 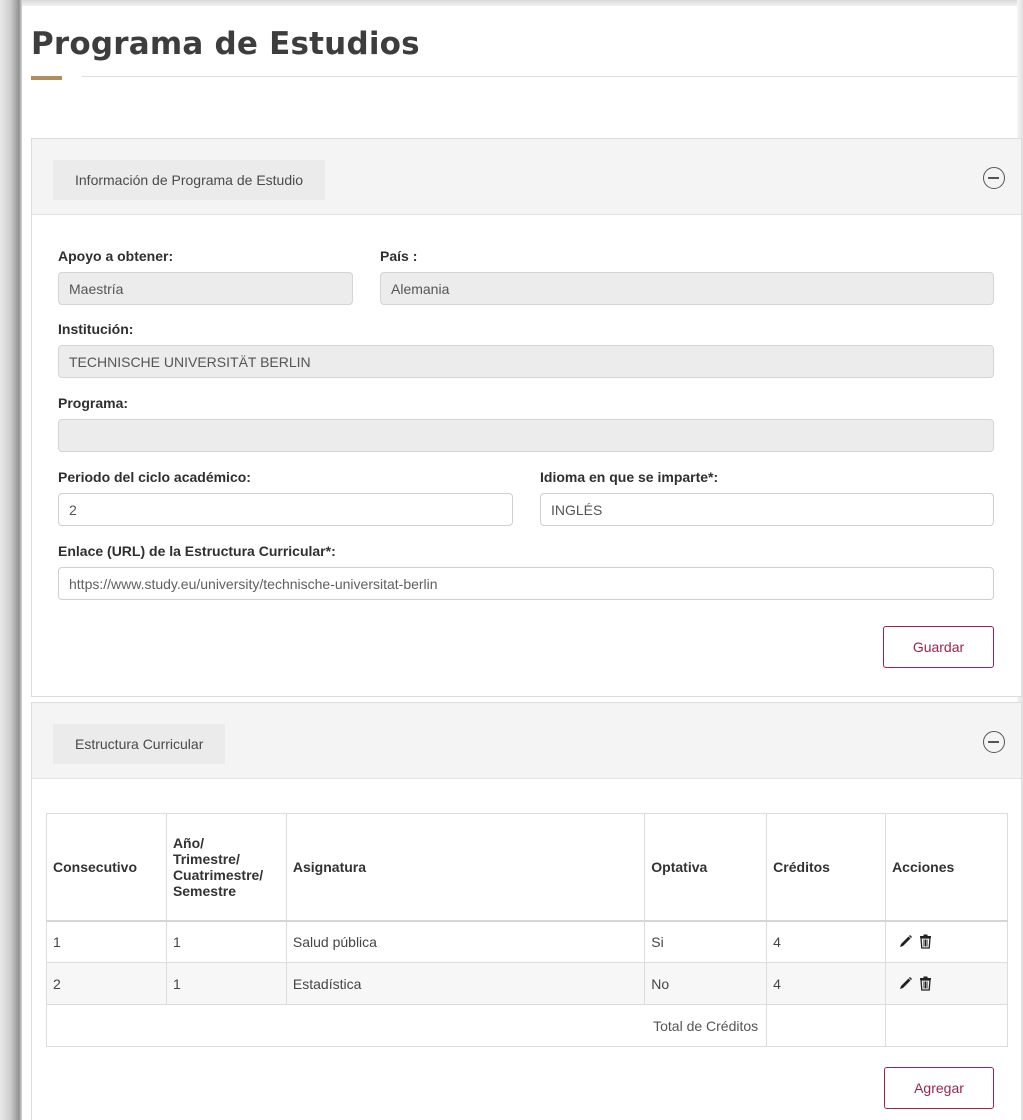 I want to click on periodo-input: 2, so click(x=285, y=509).